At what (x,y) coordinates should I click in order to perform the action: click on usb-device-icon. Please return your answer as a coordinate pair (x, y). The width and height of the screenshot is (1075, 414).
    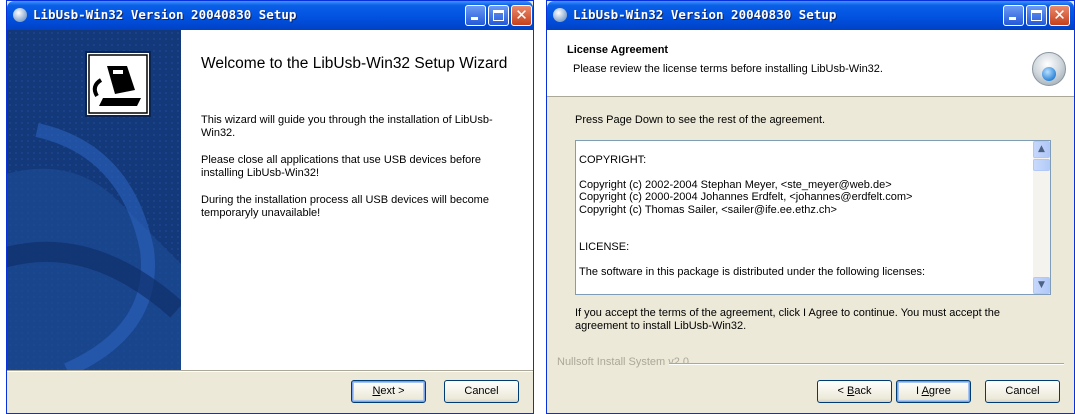
    Looking at the image, I should click on (118, 84).